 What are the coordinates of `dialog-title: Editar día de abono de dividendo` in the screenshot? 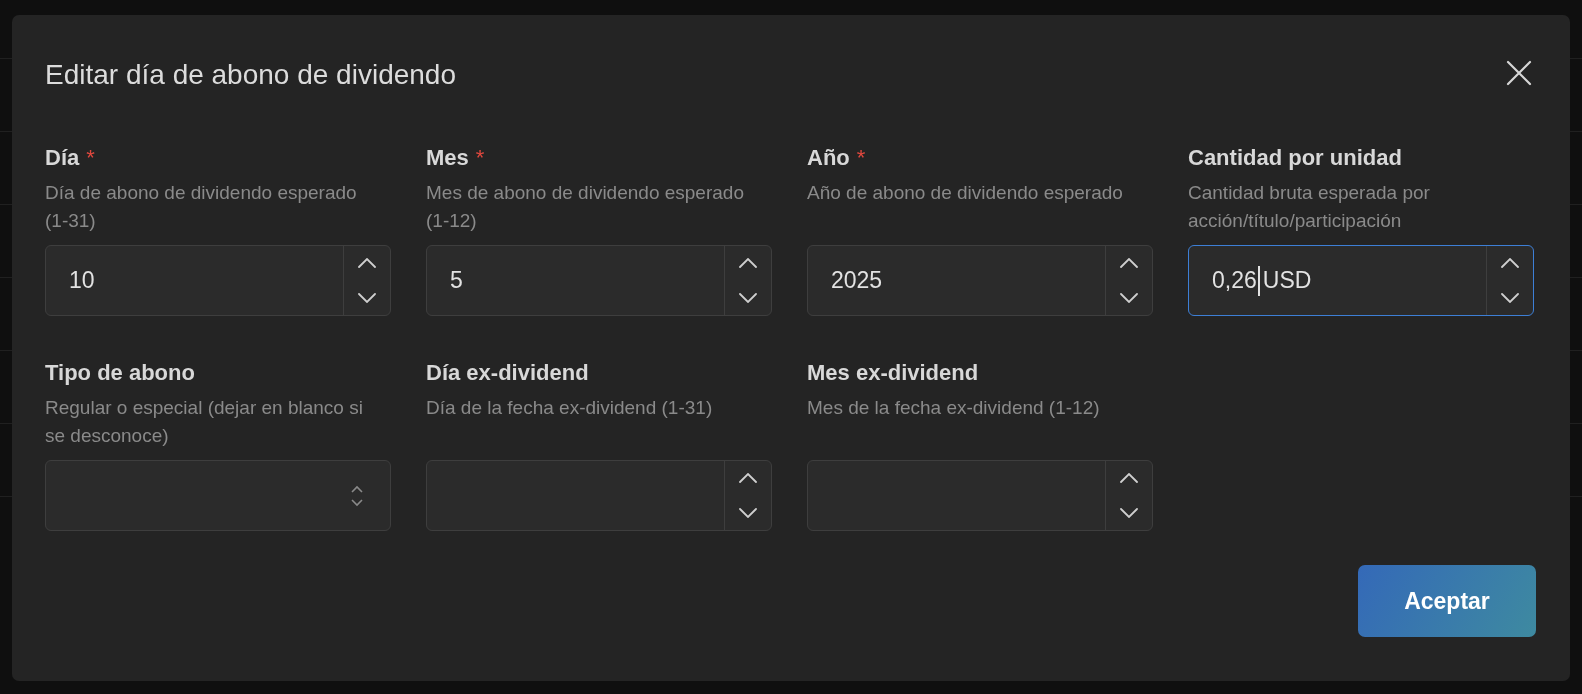 It's located at (250, 75).